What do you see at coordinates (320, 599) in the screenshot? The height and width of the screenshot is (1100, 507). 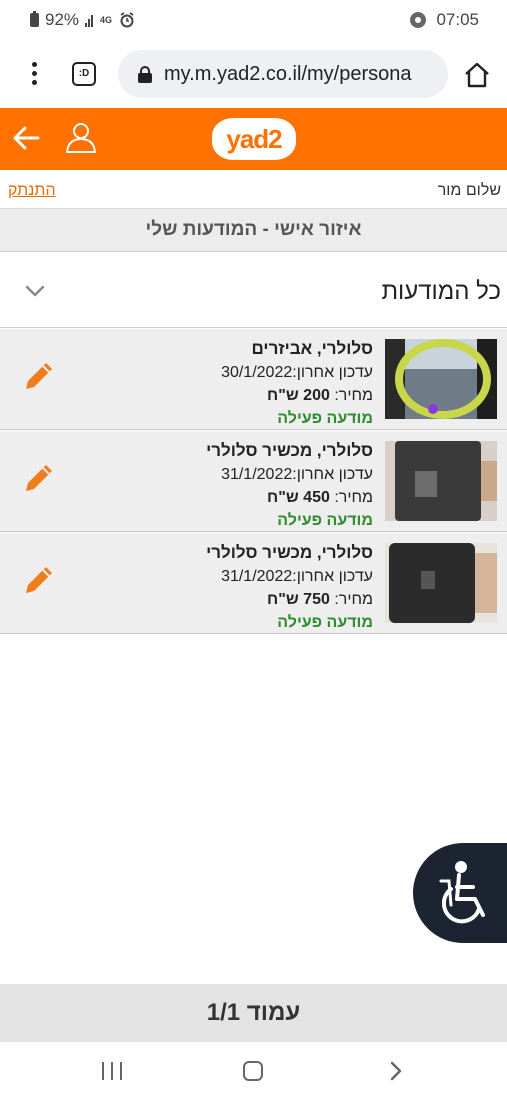 I see `listing-price: מחיר: 750 ש"ח` at bounding box center [320, 599].